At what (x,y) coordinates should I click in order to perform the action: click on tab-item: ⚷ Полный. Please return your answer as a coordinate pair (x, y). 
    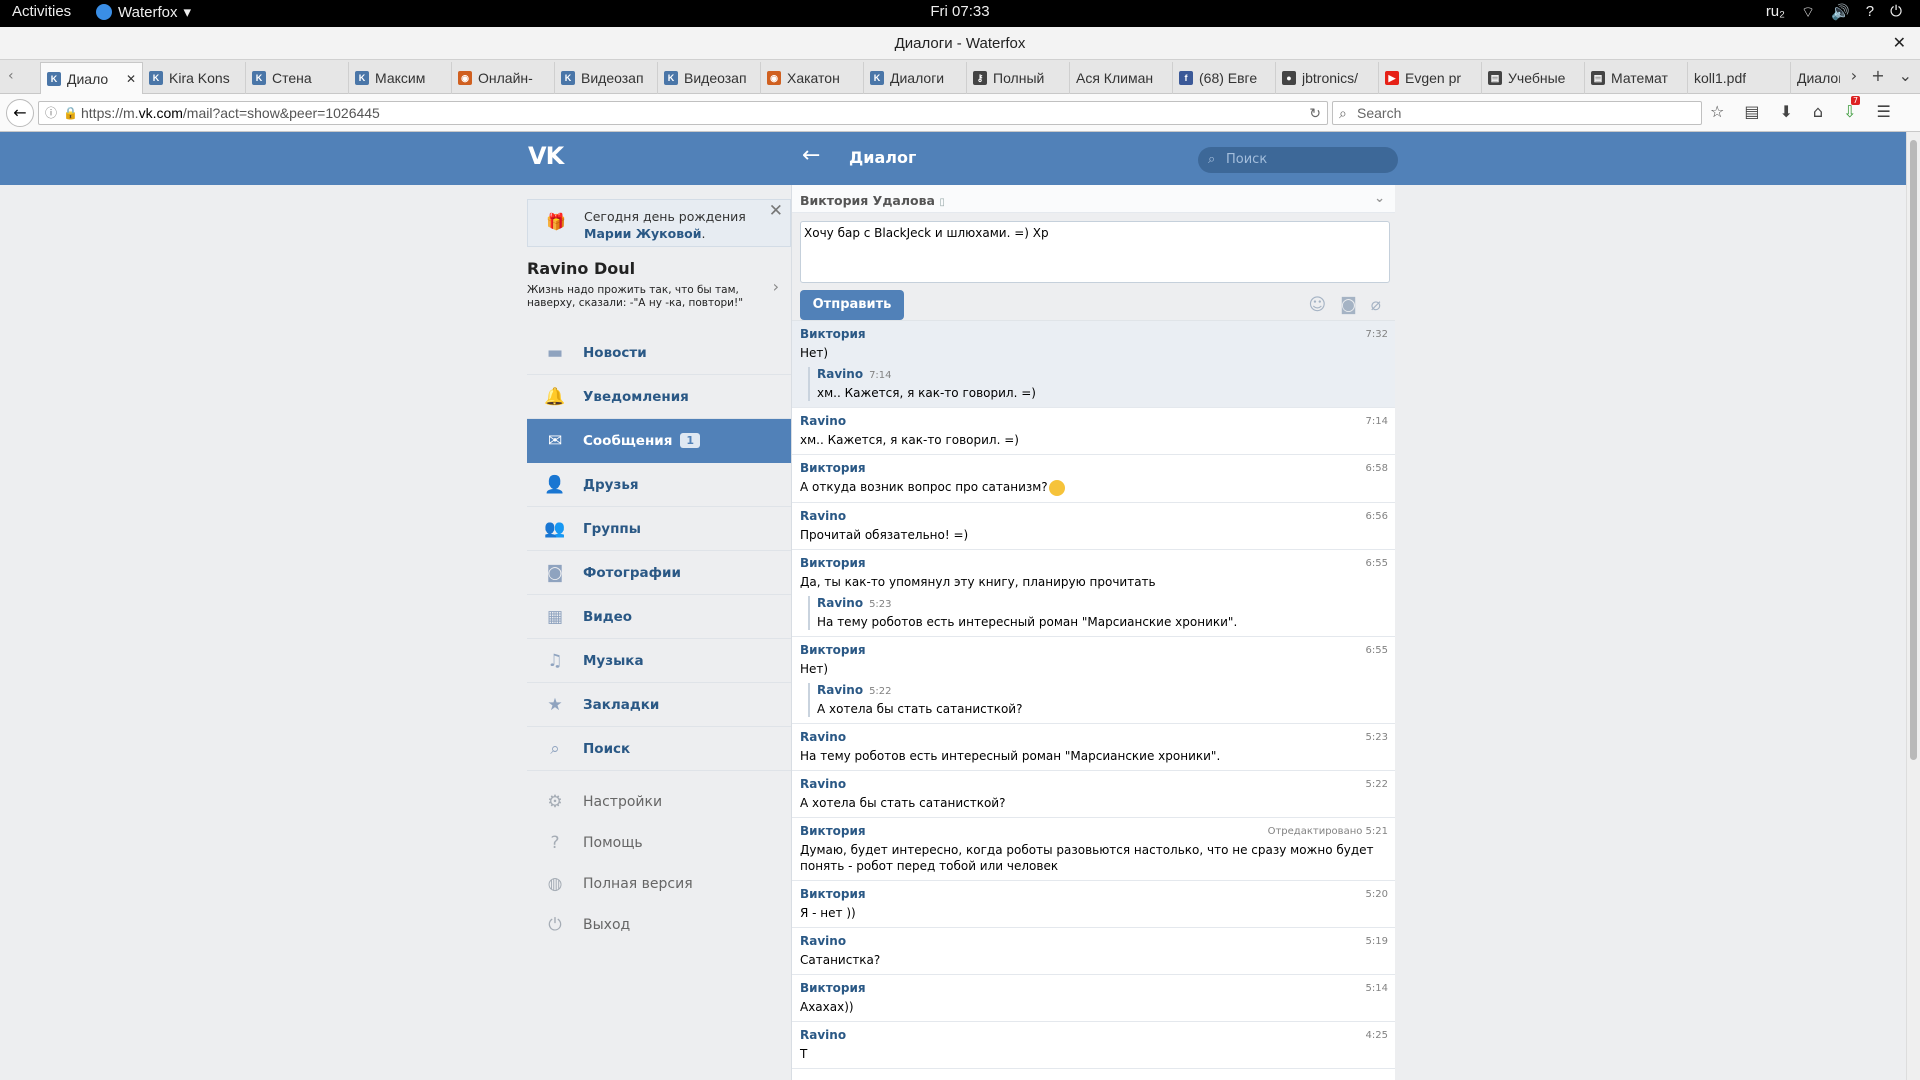
    Looking at the image, I should click on (1018, 78).